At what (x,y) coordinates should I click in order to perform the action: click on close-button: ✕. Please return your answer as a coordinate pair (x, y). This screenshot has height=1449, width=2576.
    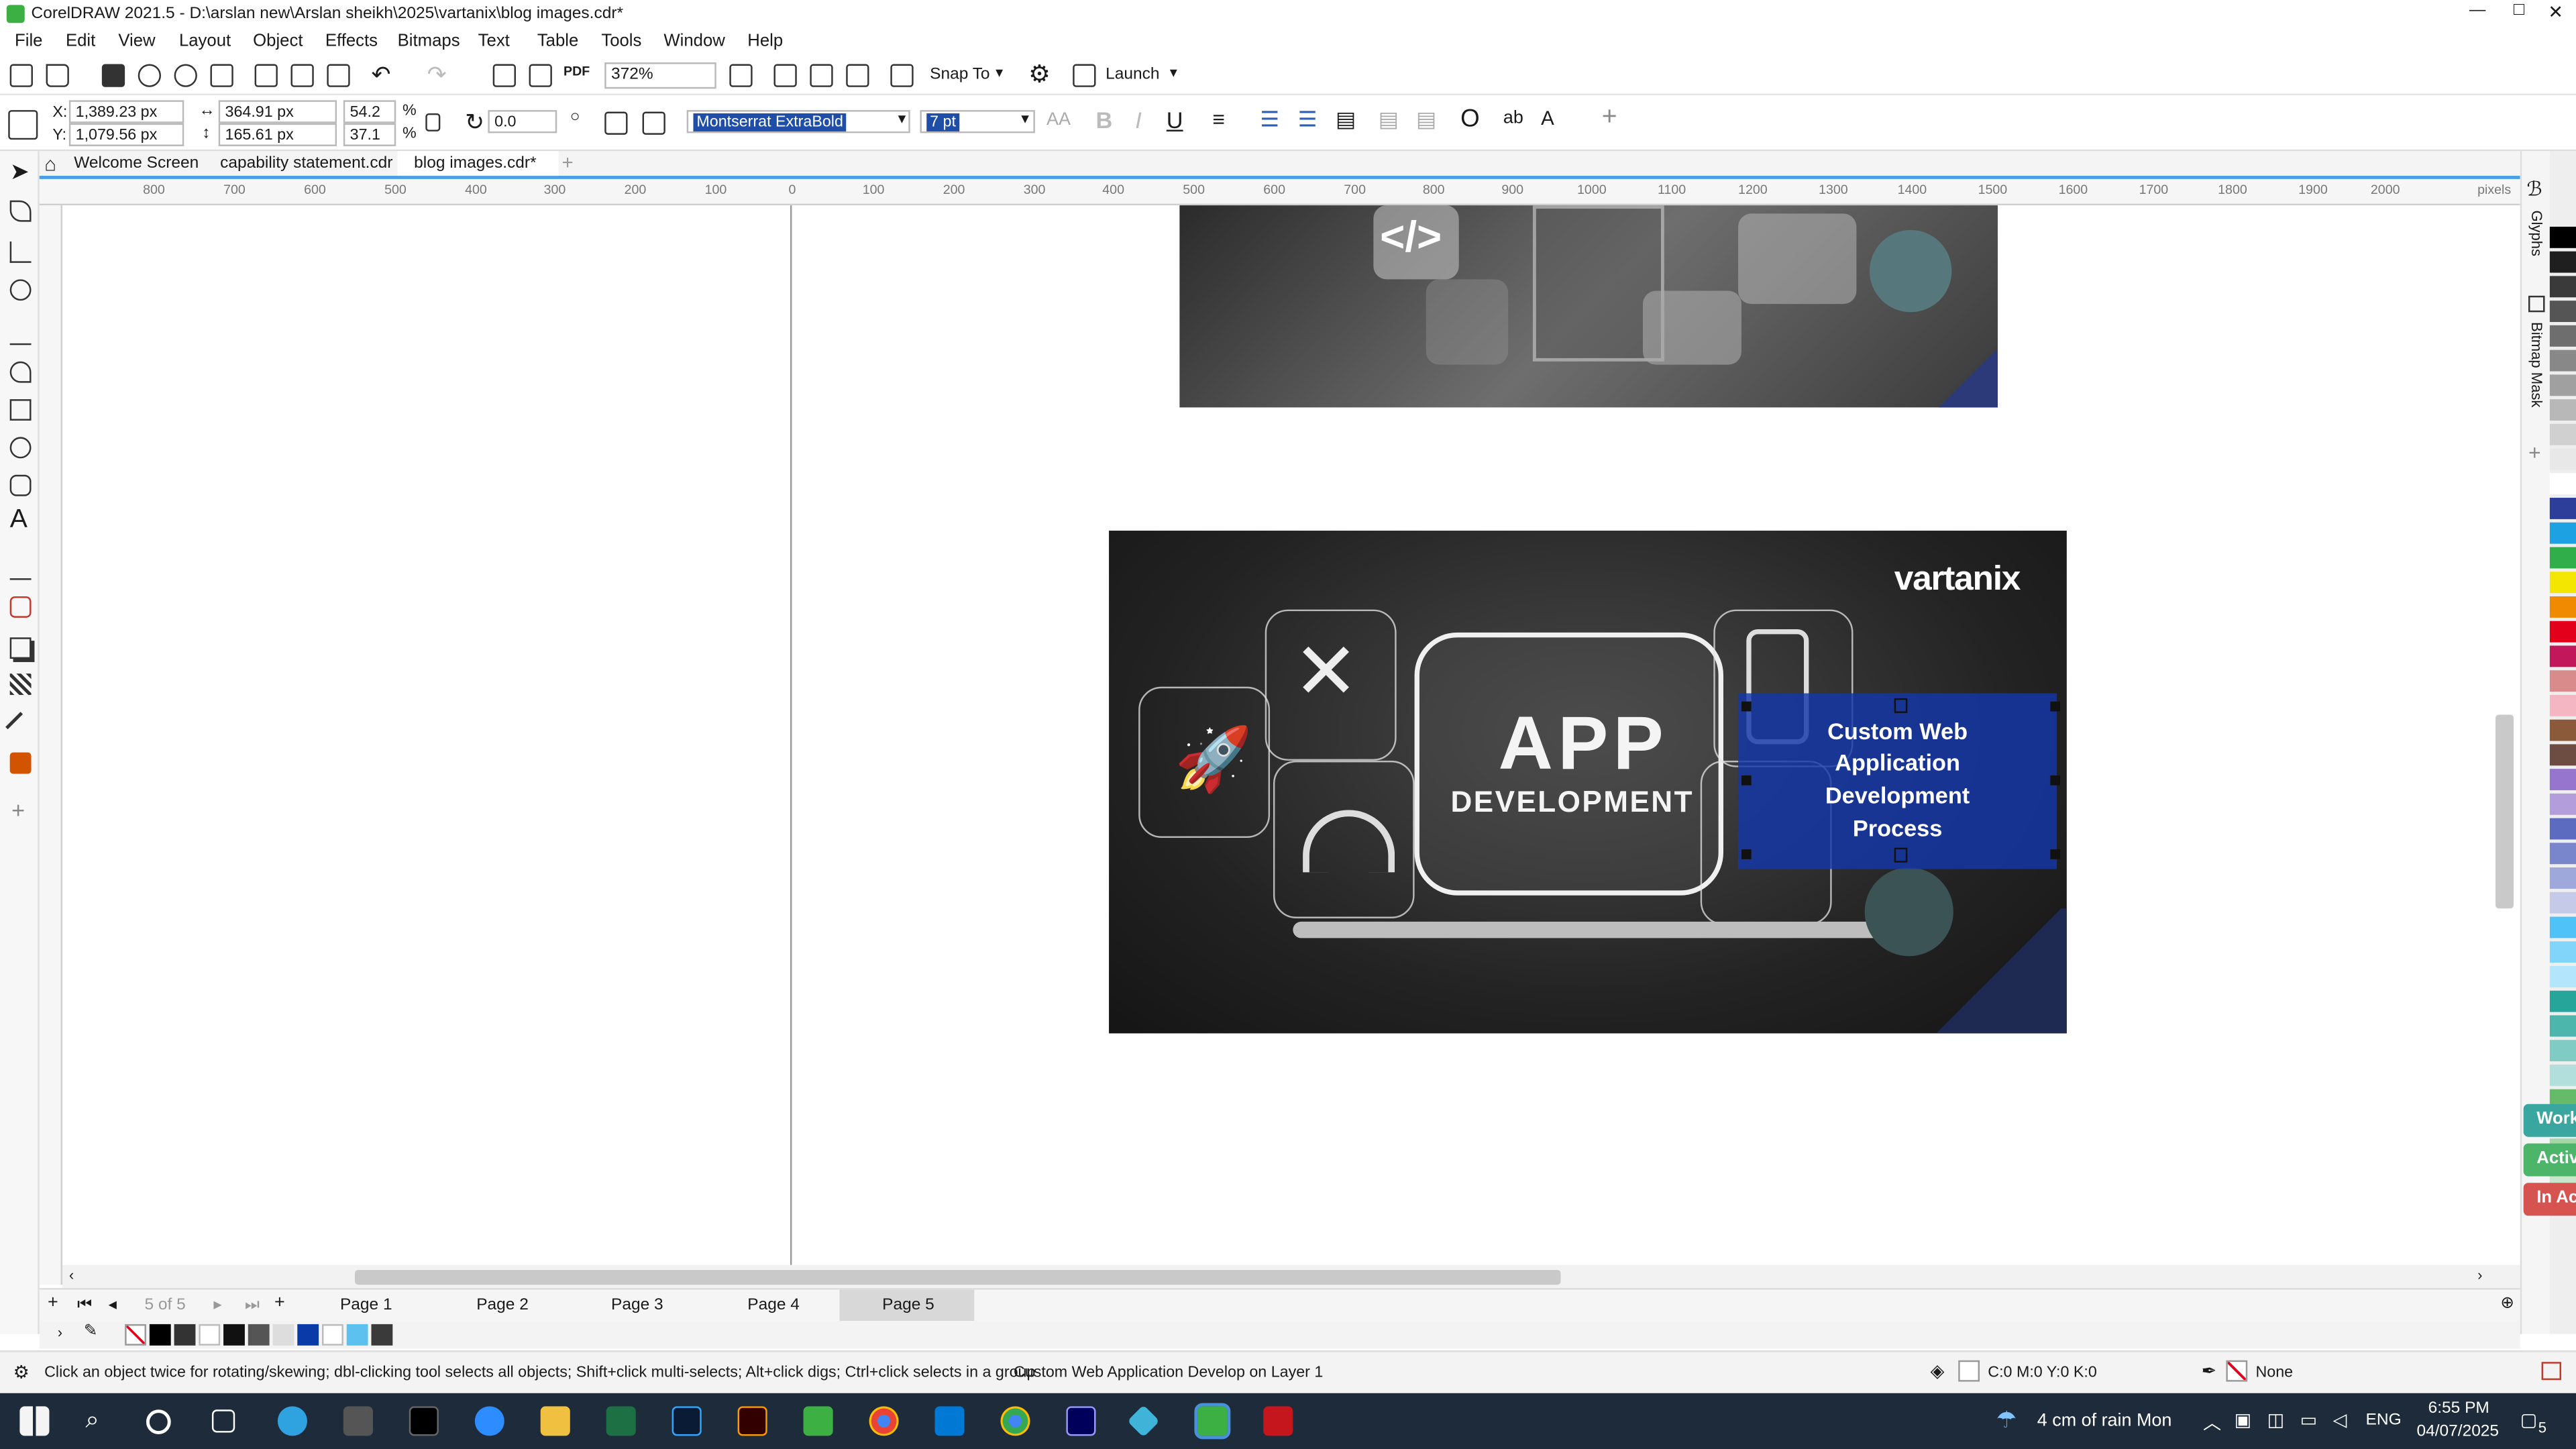
    Looking at the image, I should click on (2555, 12).